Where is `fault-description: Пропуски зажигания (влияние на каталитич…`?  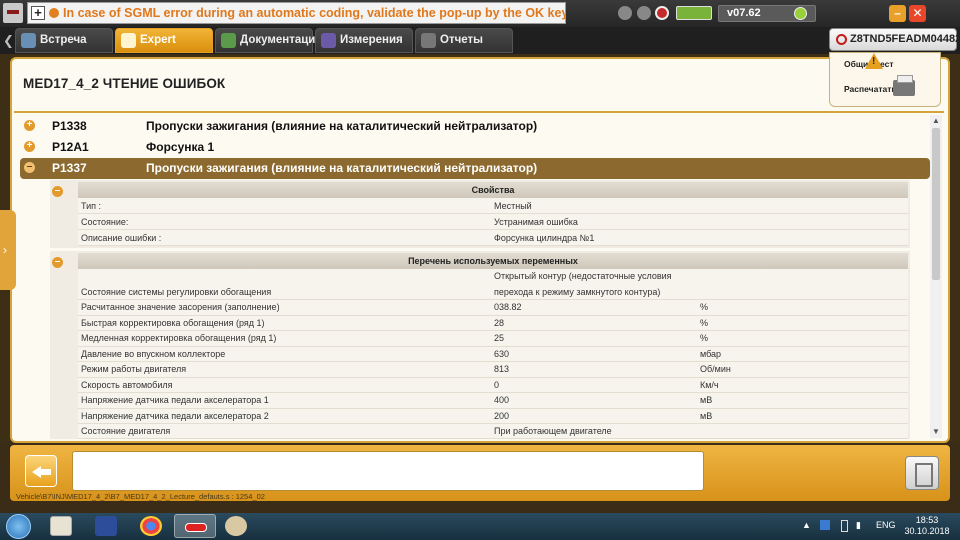
fault-description: Пропуски зажигания (влияние на каталитич… is located at coordinates (342, 168).